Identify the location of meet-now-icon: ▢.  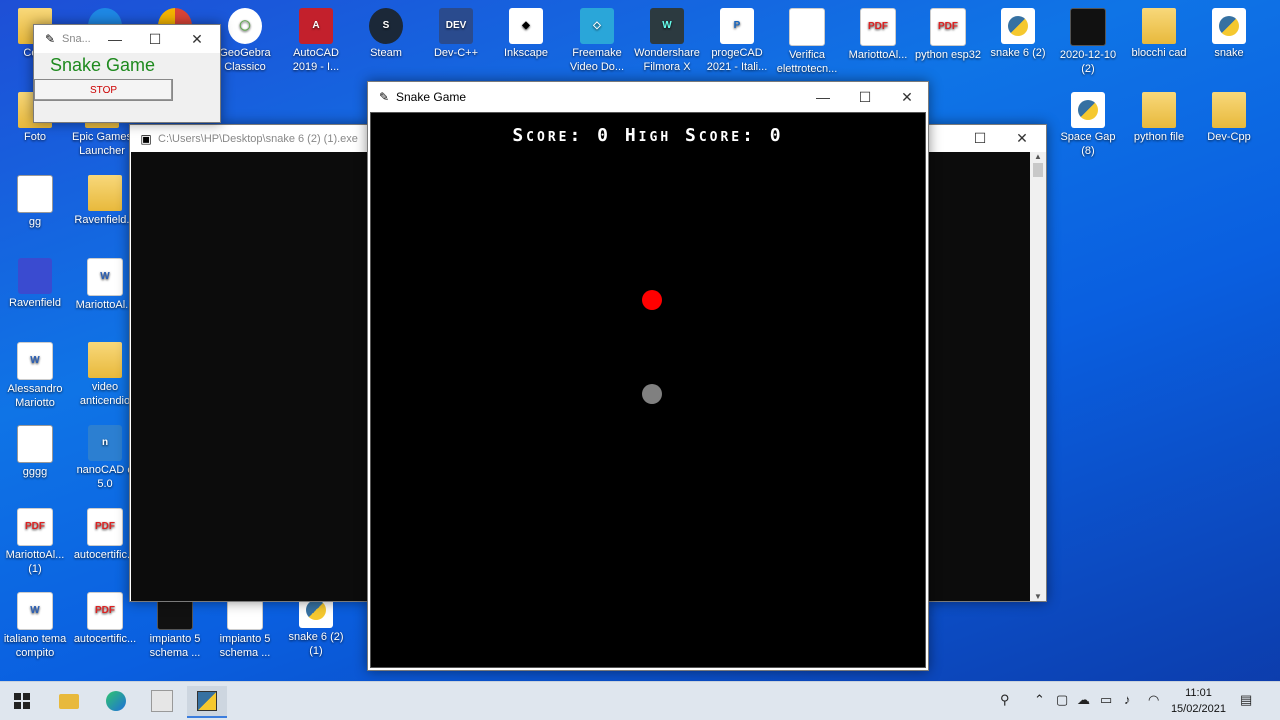
(1062, 700).